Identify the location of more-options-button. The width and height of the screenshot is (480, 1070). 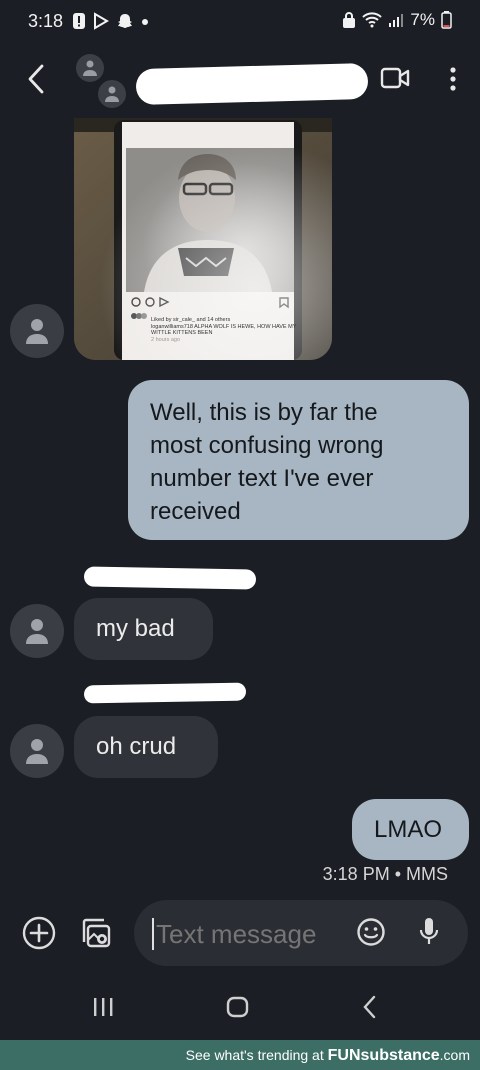
(453, 81).